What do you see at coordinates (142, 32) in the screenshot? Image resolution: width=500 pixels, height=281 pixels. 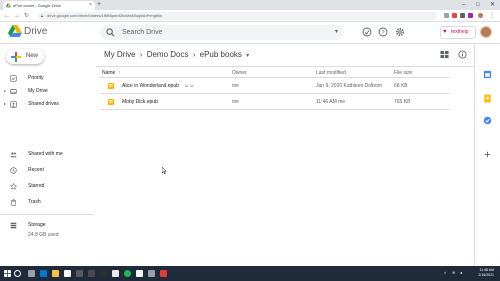 I see `search-input: Search Drive` at bounding box center [142, 32].